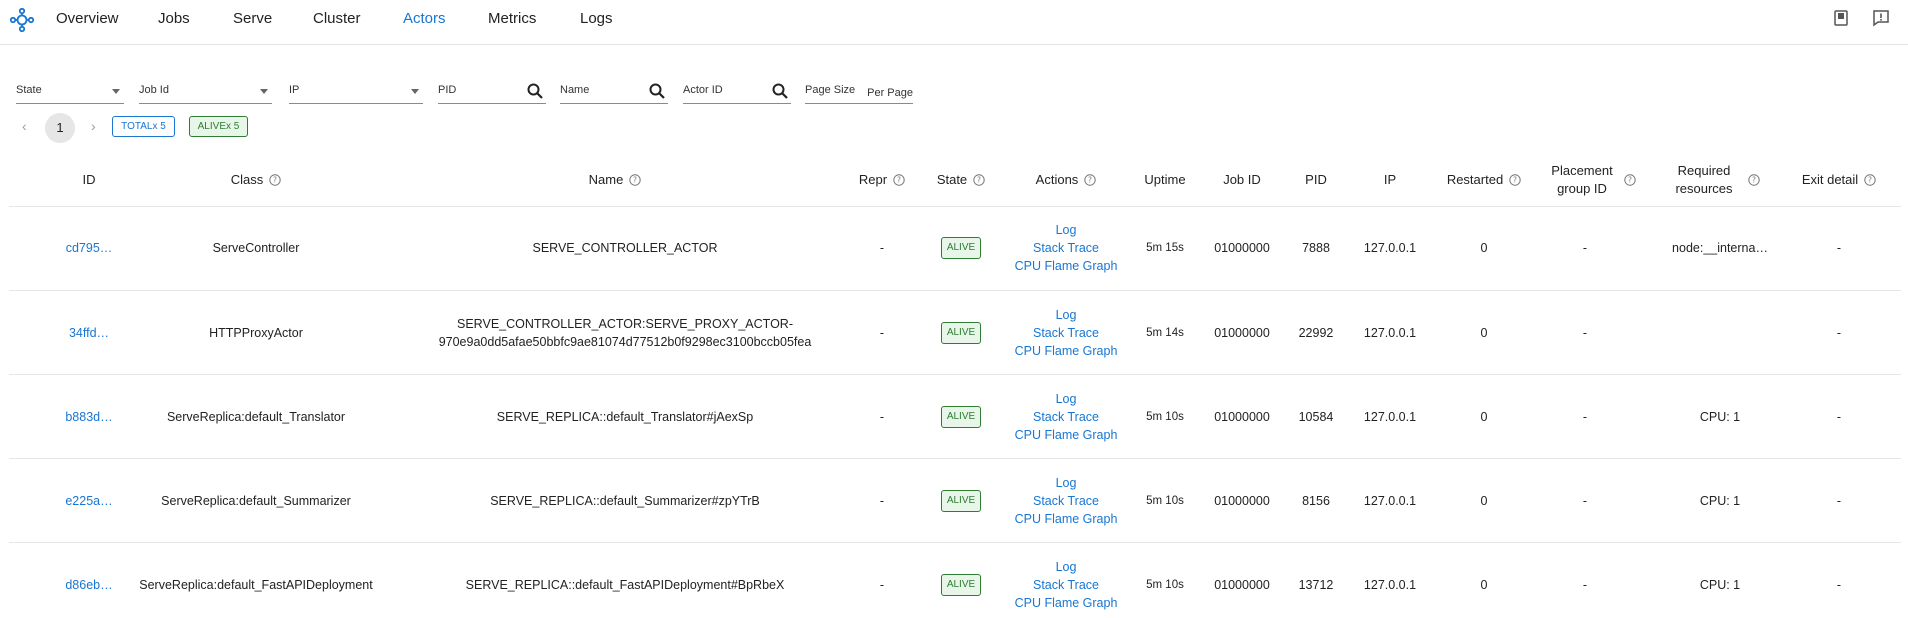 Image resolution: width=1908 pixels, height=618 pixels. Describe the element at coordinates (614, 93) in the screenshot. I see `name-search-input: Name` at that location.